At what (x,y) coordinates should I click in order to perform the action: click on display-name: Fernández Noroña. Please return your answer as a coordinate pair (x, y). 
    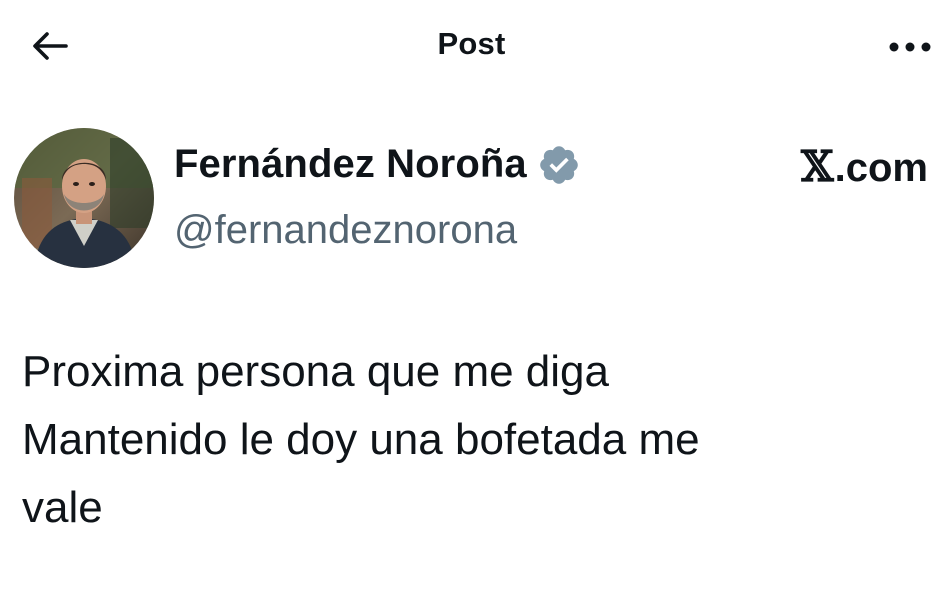
    Looking at the image, I should click on (350, 164).